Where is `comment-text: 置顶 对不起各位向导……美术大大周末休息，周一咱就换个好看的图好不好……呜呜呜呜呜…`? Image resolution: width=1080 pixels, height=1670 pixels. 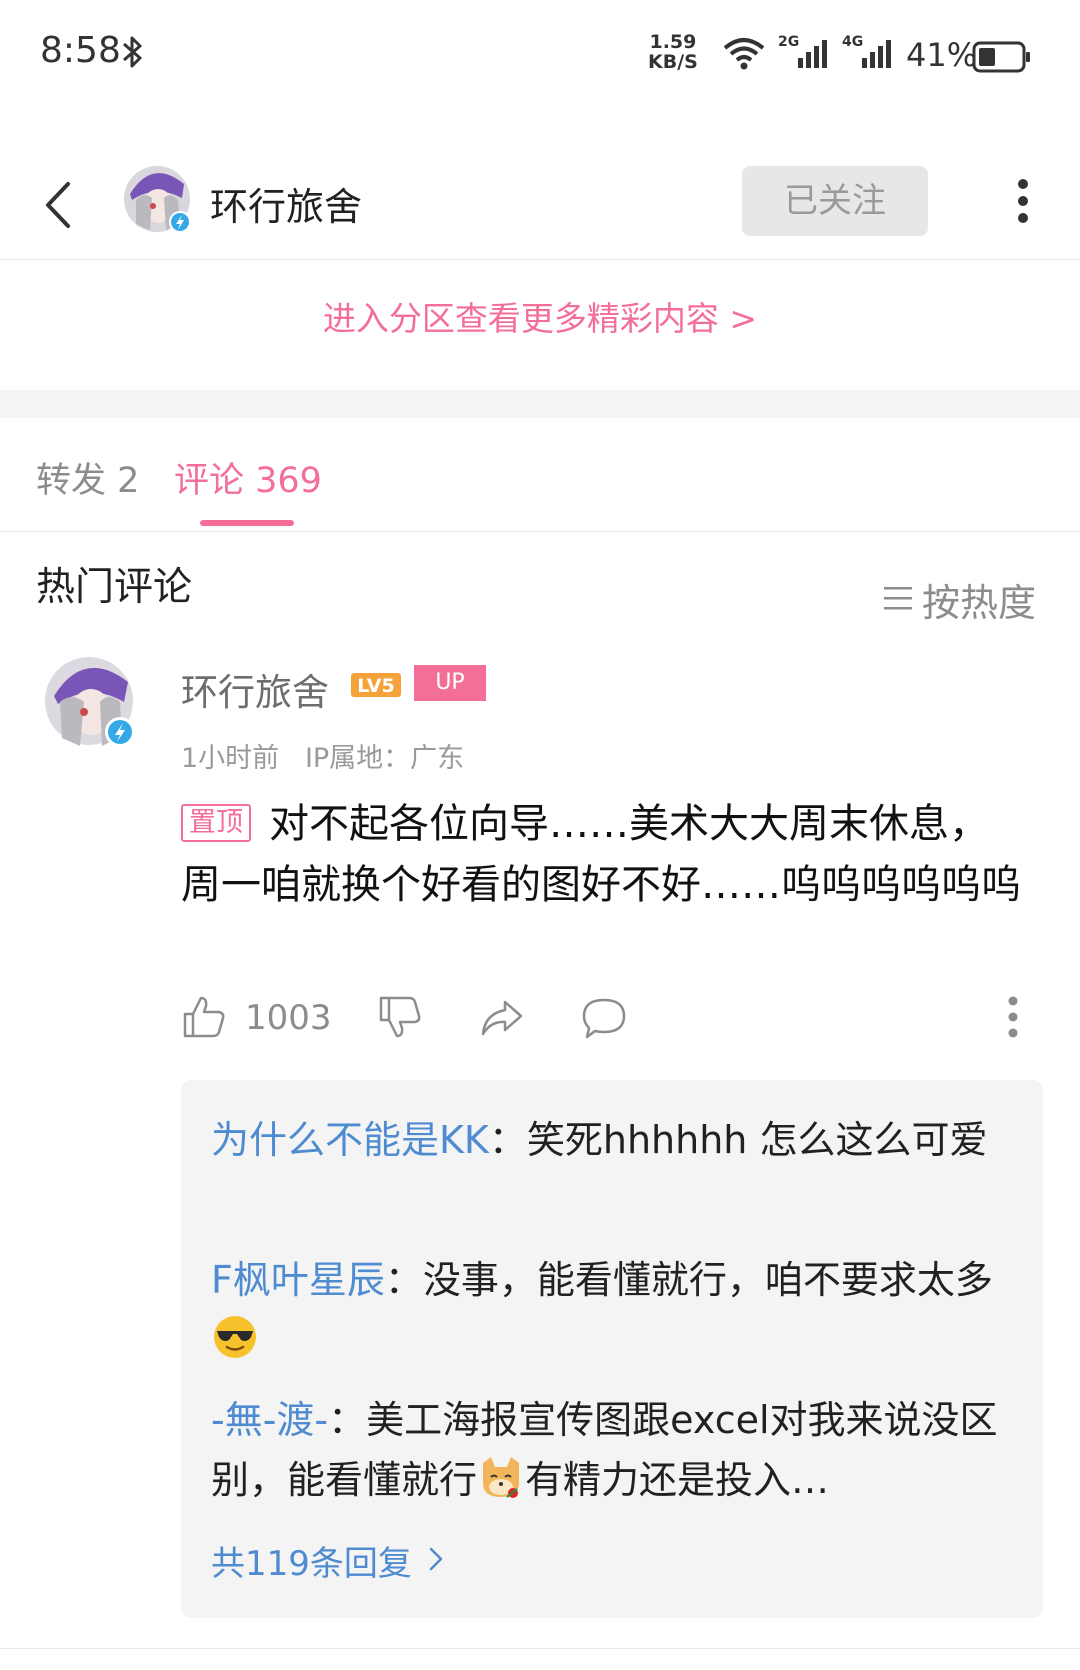
comment-text: 置顶 对不起各位向导……美术大大周末休息，周一咱就换个好看的图好不好……呜呜呜呜呜… is located at coordinates (601, 855).